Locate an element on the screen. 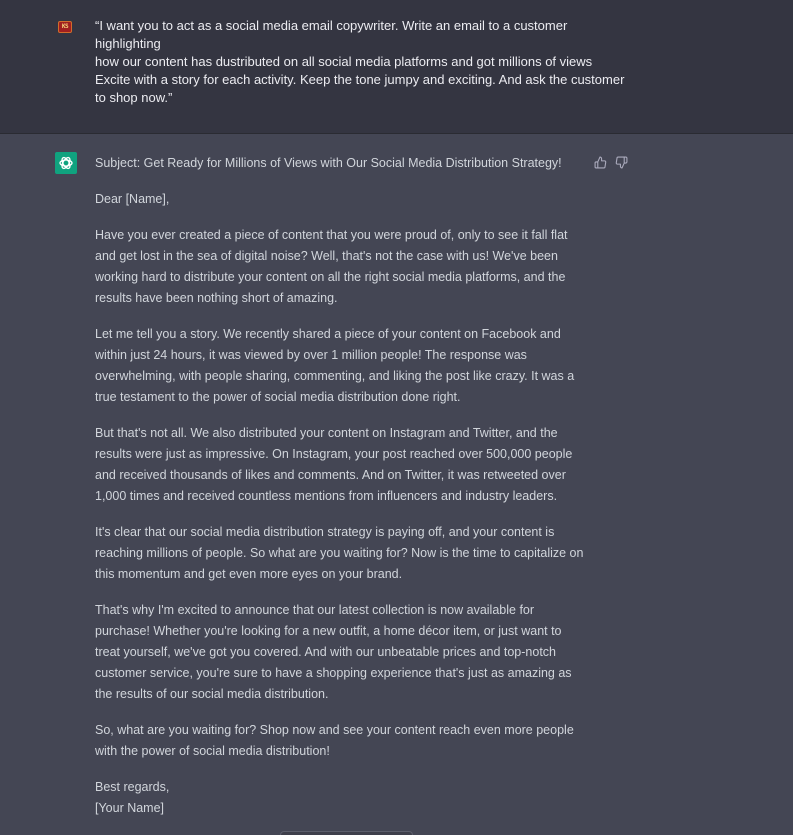  signature-text: [Your Name] is located at coordinates (130, 808).